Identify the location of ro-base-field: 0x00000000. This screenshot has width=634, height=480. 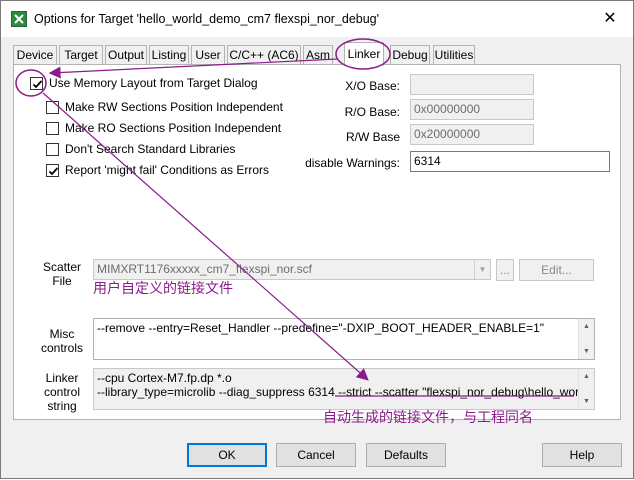
(472, 109).